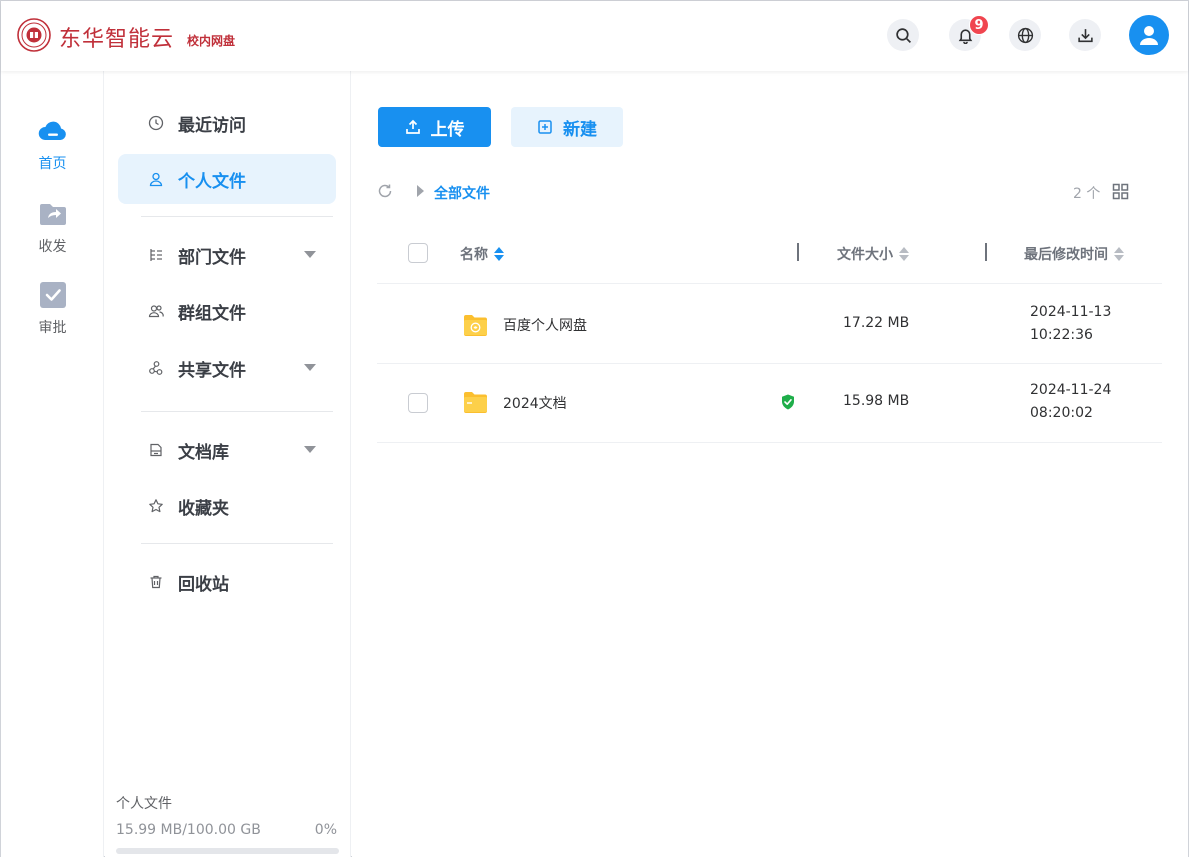 This screenshot has height=857, width=1189. What do you see at coordinates (52, 214) in the screenshot?
I see `share-folder-icon` at bounding box center [52, 214].